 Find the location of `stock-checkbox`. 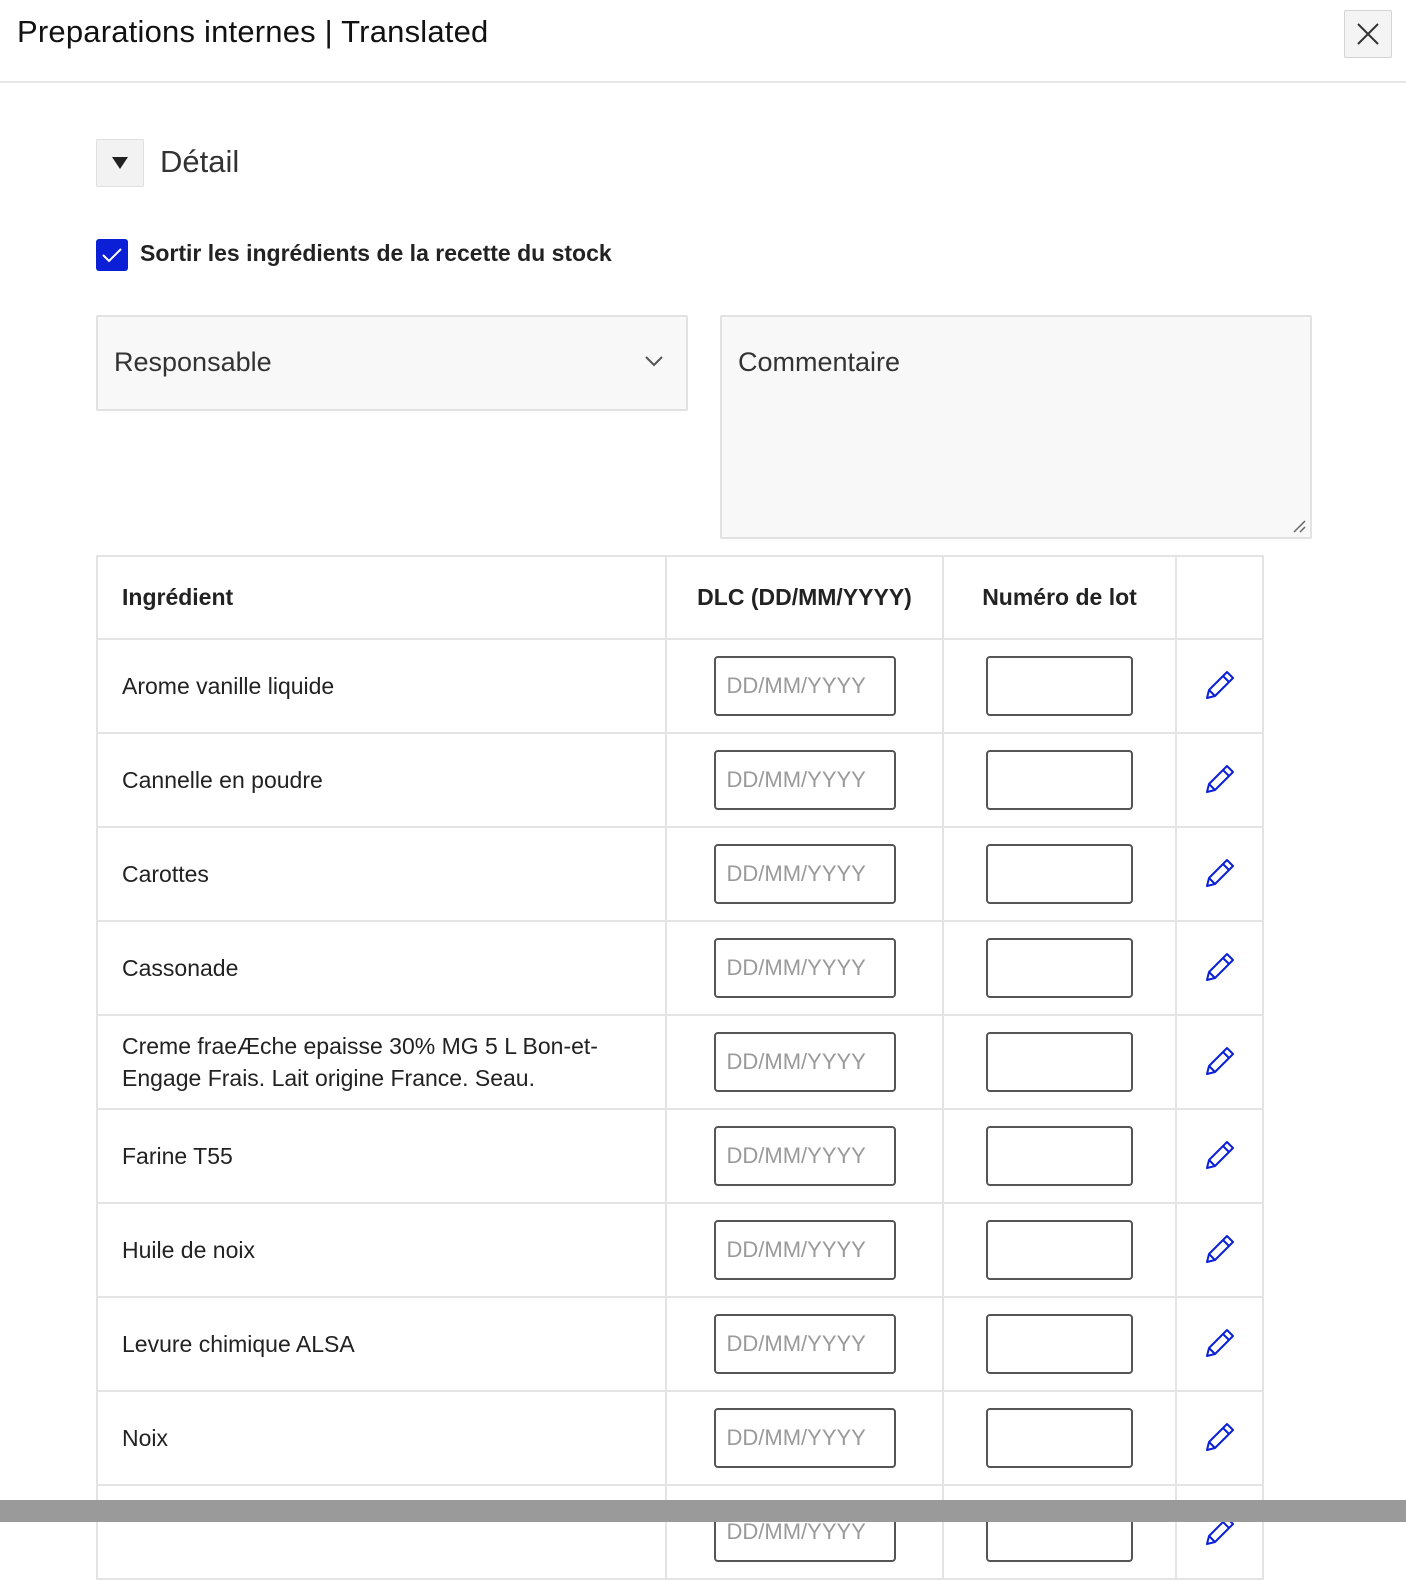

stock-checkbox is located at coordinates (112, 255).